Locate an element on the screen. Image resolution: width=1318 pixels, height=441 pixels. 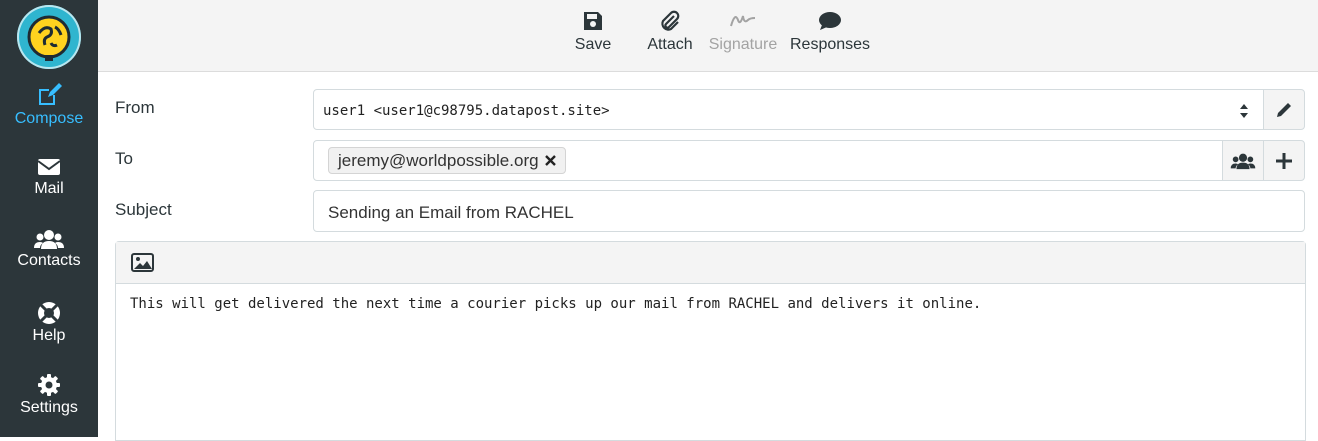
edit-identity-button is located at coordinates (1284, 109).